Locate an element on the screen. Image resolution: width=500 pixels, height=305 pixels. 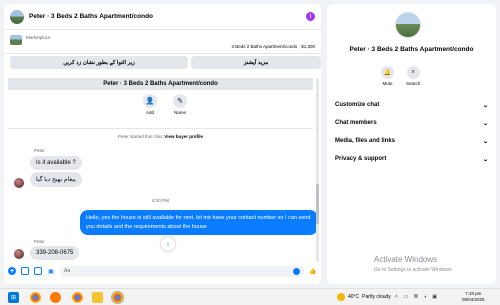
info-actions: 🔔 Mute ⌕ Search is located at coordinates (400, 76).